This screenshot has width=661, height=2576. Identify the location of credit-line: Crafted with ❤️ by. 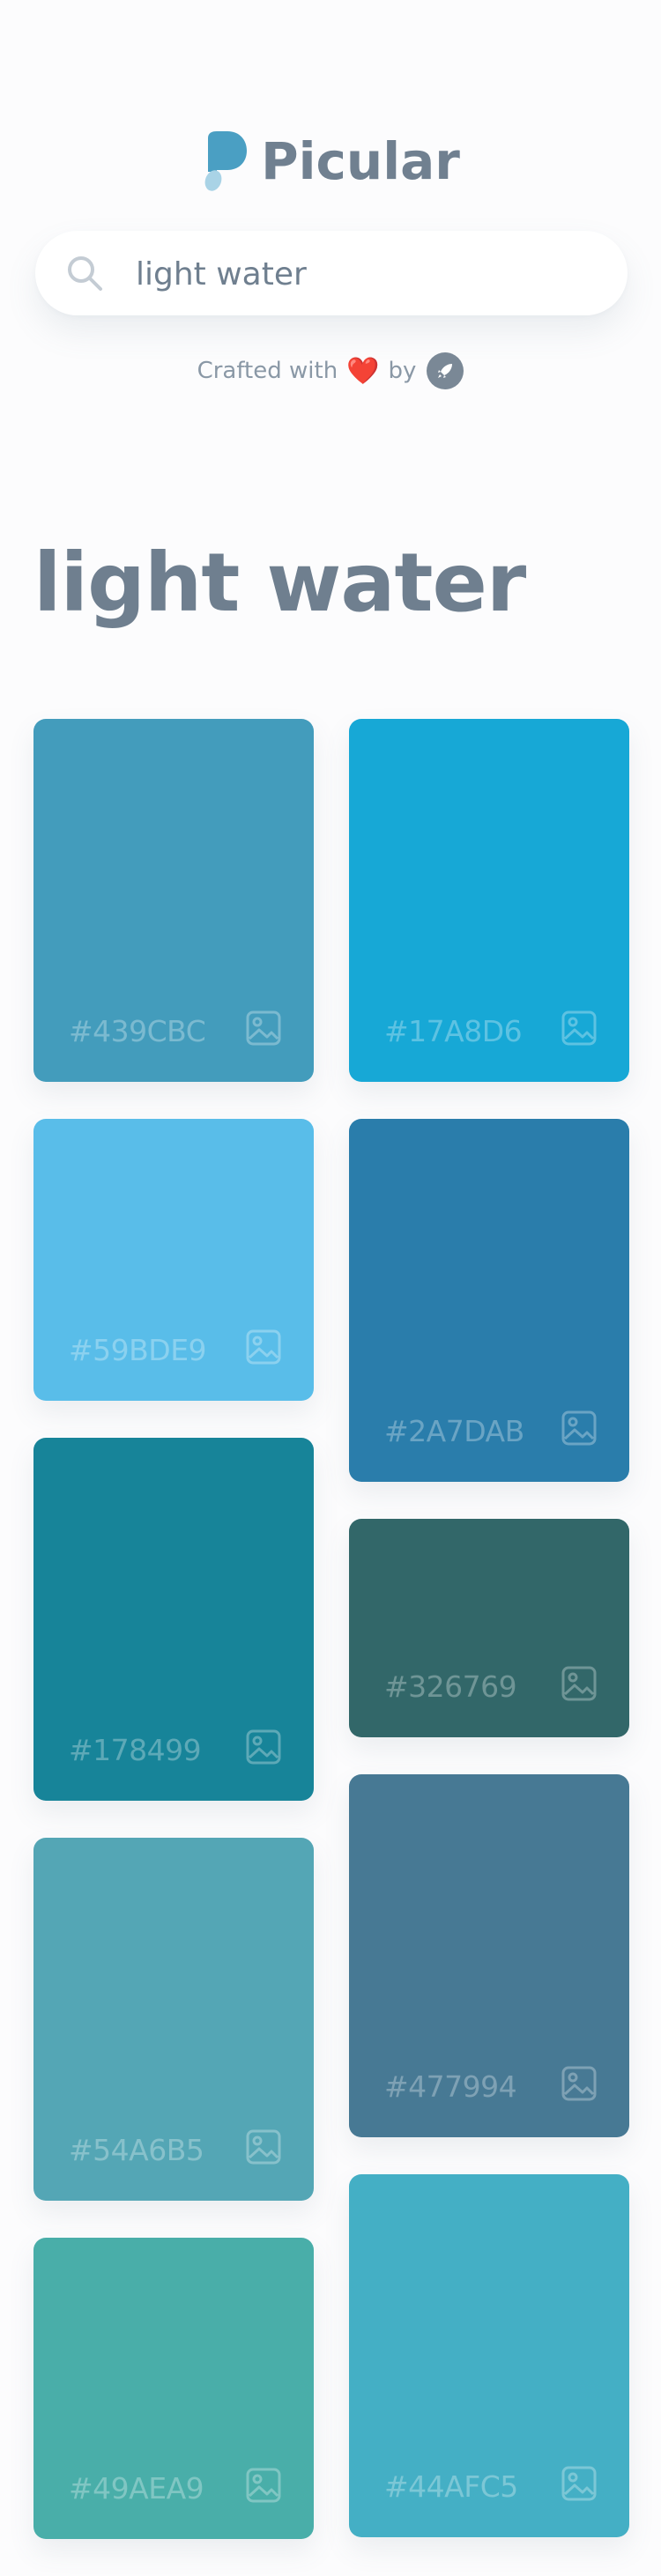
(330, 371).